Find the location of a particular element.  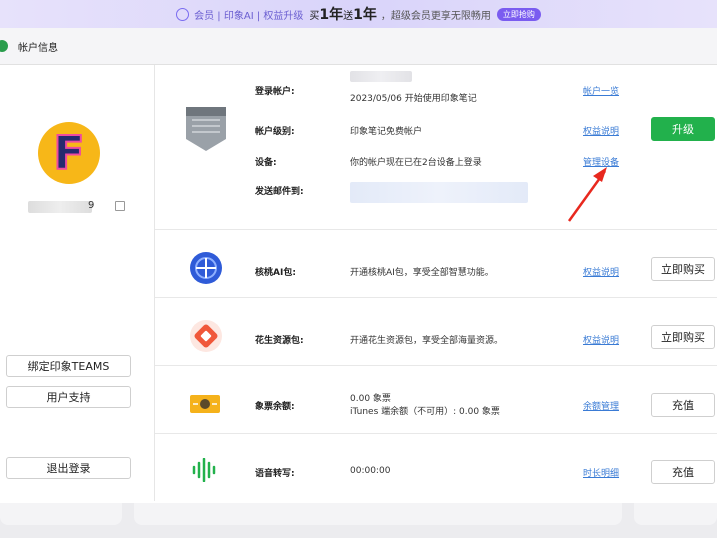

background-window is located at coordinates (358, 520).